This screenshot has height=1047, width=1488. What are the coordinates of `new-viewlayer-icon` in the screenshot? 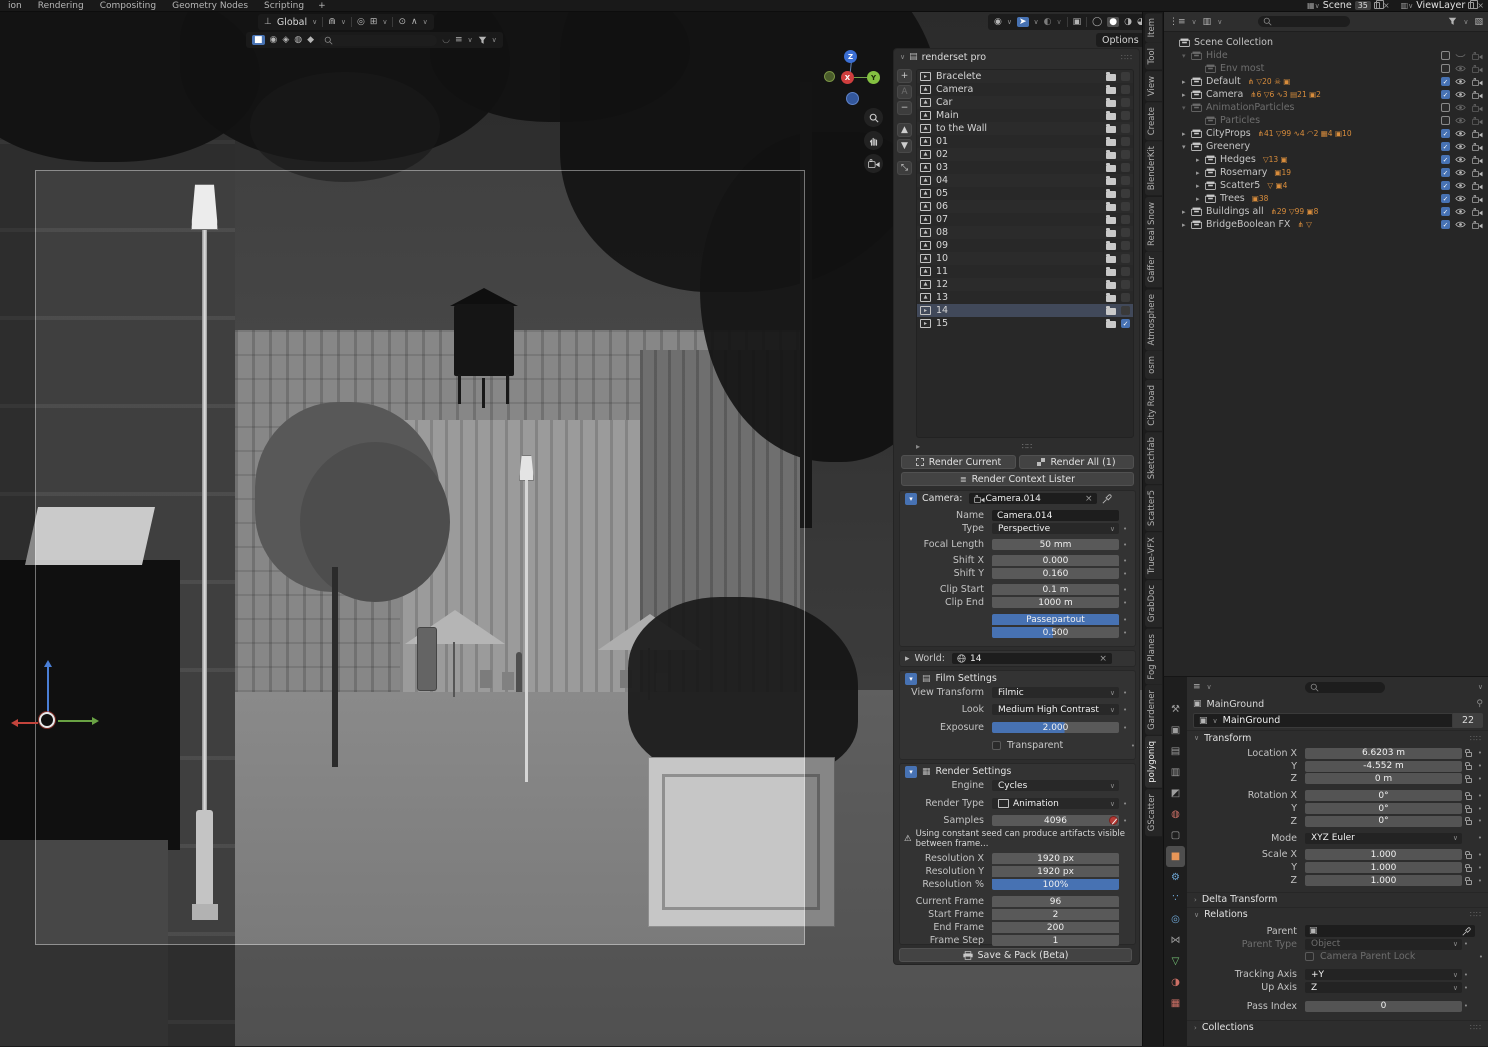 It's located at (1473, 4).